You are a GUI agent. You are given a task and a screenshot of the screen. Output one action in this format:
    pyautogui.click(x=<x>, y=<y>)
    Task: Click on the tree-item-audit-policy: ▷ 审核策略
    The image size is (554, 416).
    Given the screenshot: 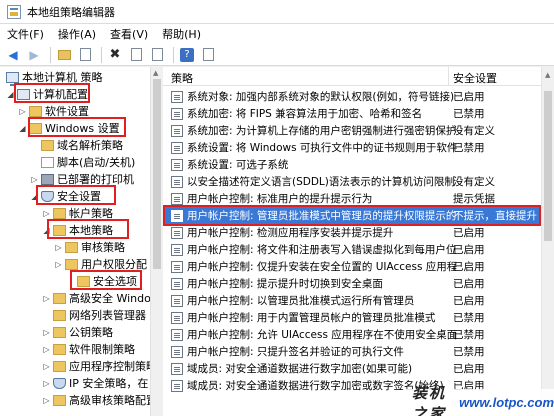 What is the action you would take?
    pyautogui.click(x=89, y=247)
    